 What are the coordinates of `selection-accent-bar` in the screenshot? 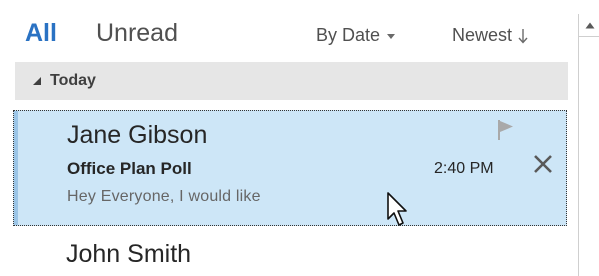 It's located at (16, 168).